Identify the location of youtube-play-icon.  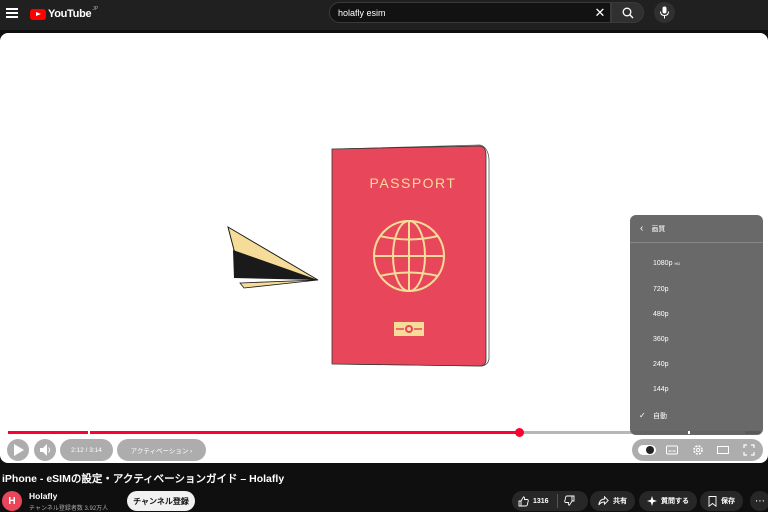
(38, 14).